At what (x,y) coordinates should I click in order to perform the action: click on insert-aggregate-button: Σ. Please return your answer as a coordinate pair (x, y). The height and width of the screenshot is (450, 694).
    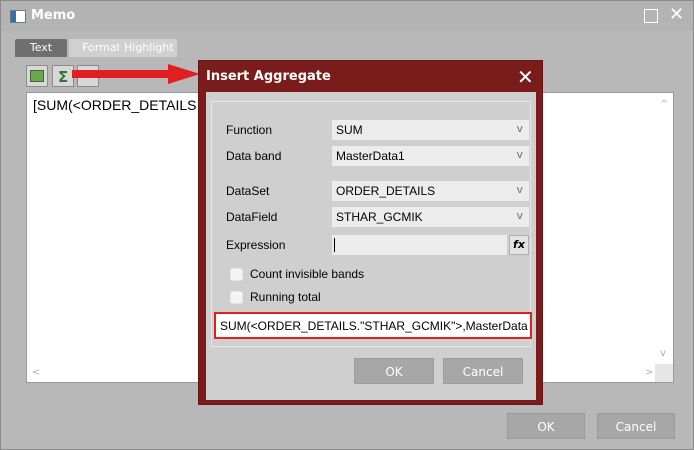
    Looking at the image, I should click on (63, 76).